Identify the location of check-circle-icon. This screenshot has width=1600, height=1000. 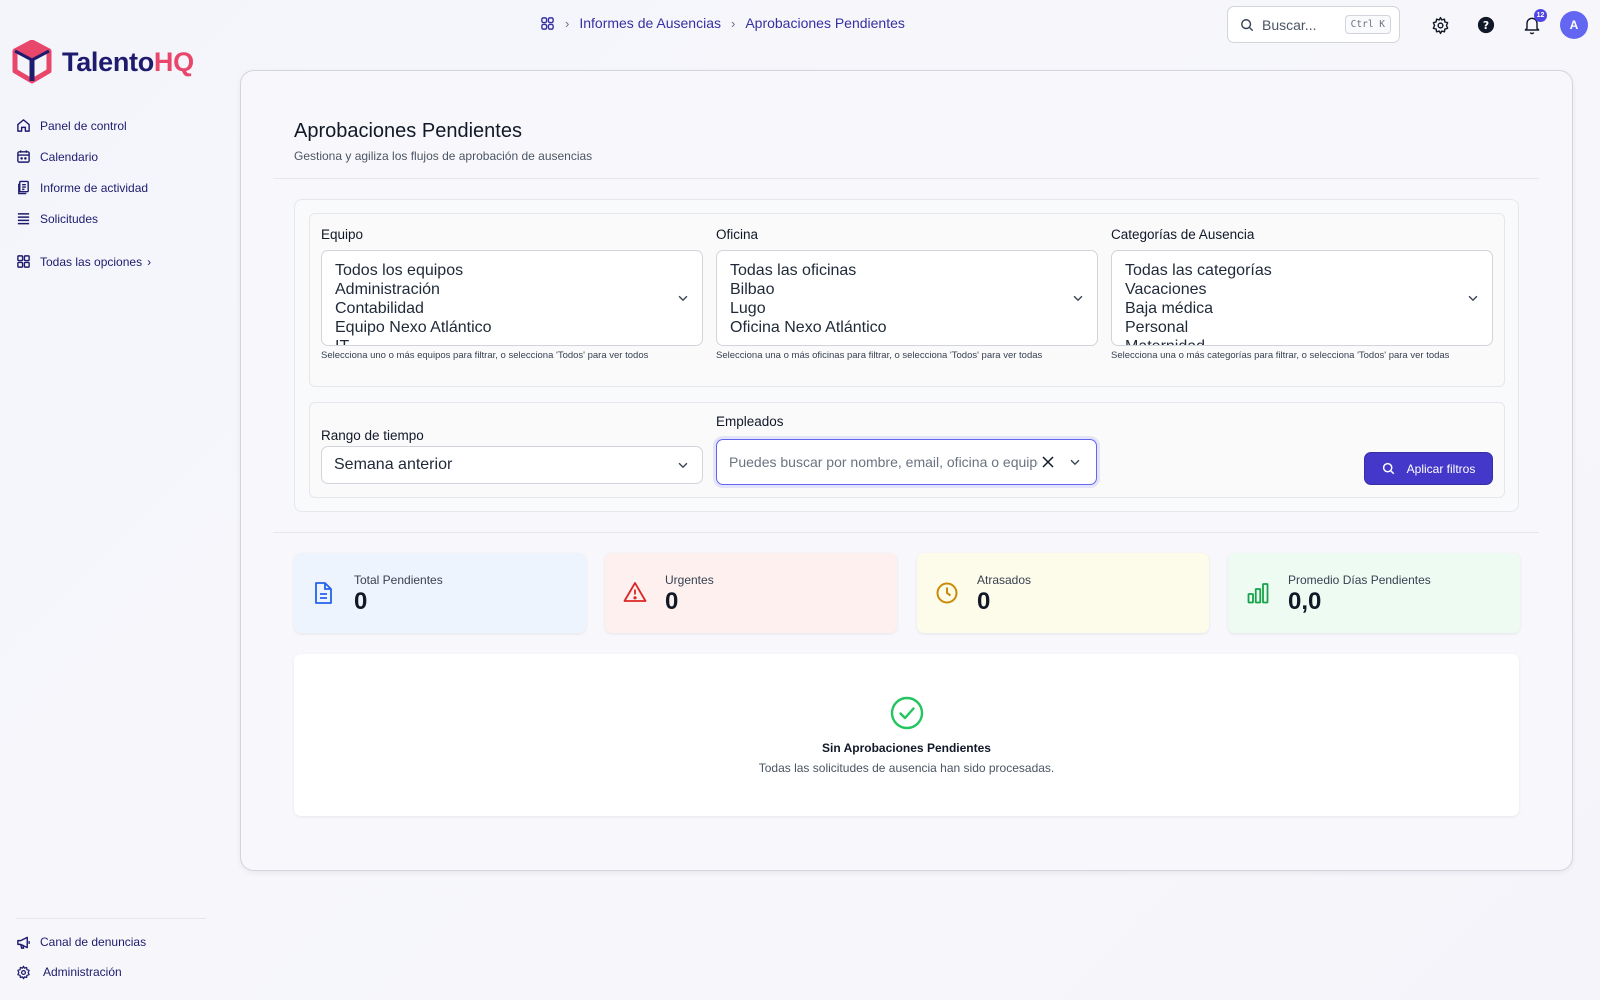
(907, 713).